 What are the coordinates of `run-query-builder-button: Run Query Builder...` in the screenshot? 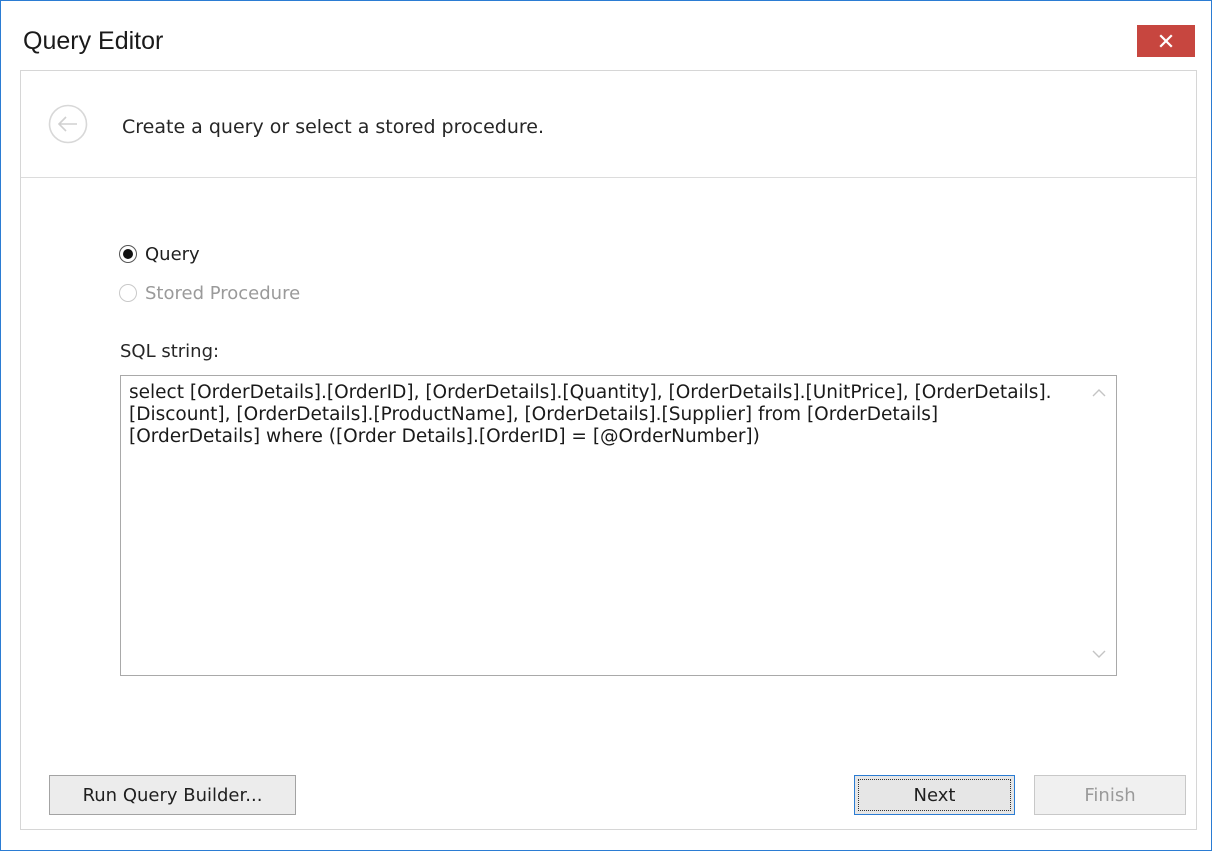 It's located at (172, 795).